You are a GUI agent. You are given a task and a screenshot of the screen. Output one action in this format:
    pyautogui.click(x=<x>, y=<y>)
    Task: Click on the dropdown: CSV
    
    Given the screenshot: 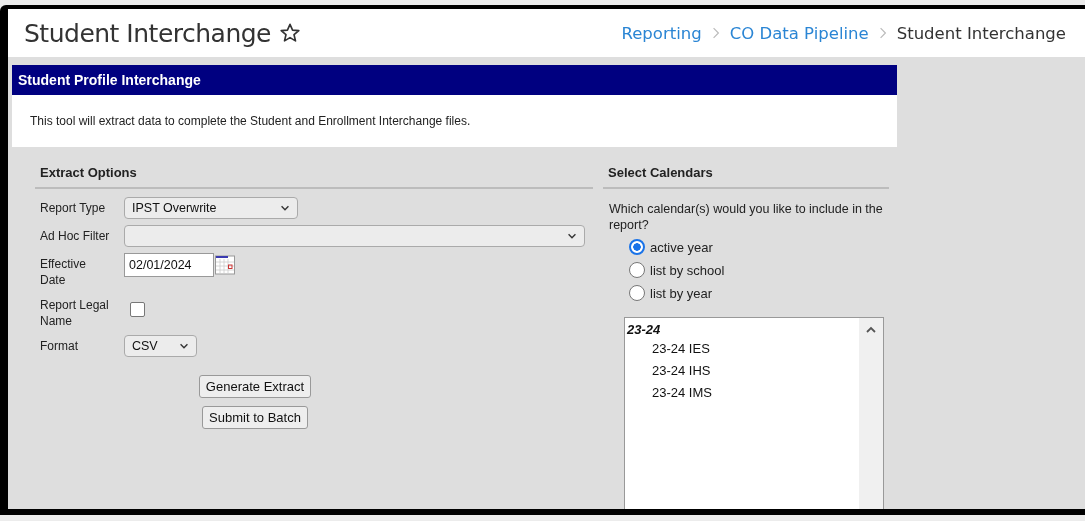 What is the action you would take?
    pyautogui.click(x=160, y=346)
    